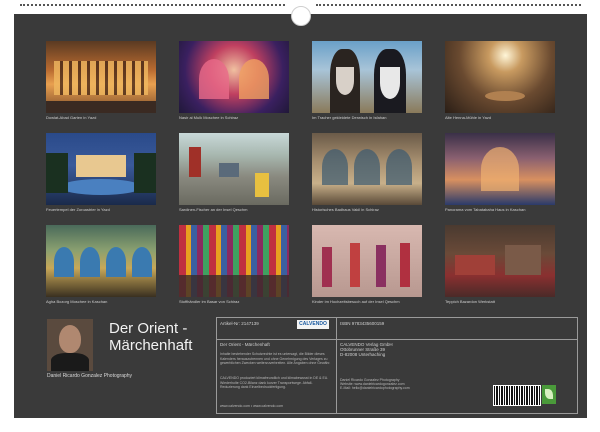 The width and height of the screenshot is (600, 432). I want to click on photo-caption: Alte Henna-Mühle in Yazd, so click(468, 117).